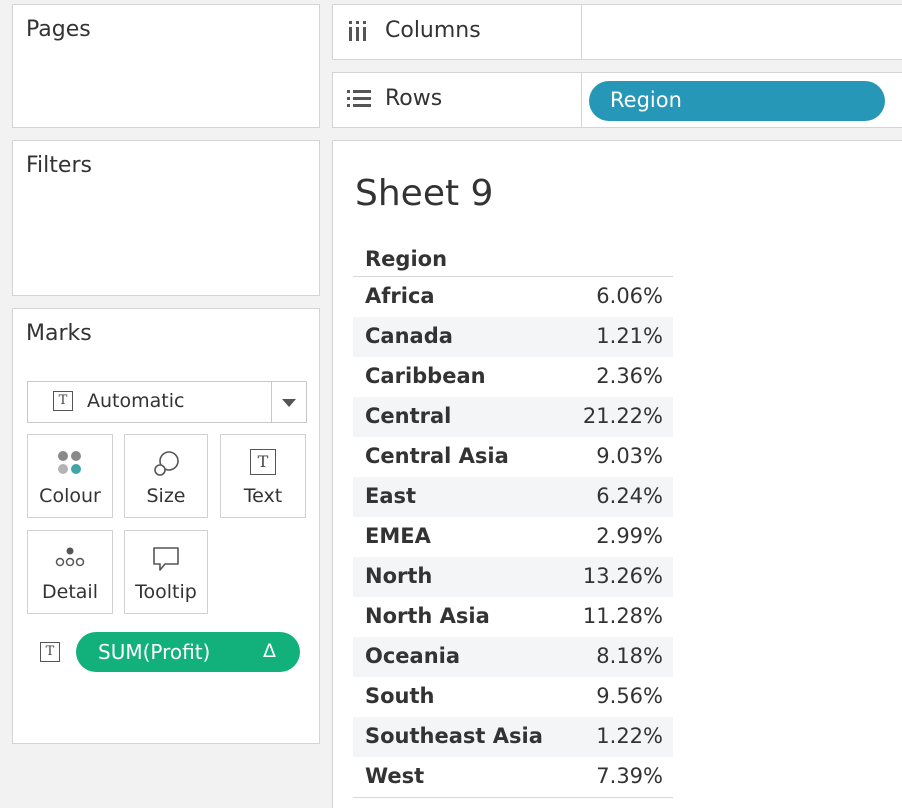  Describe the element at coordinates (629, 656) in the screenshot. I see `profit-cell: 8.18%` at that location.